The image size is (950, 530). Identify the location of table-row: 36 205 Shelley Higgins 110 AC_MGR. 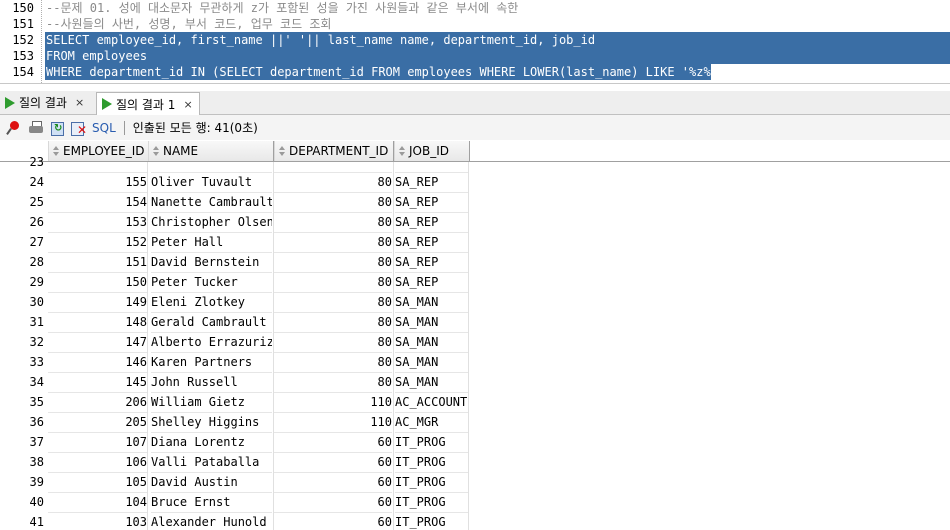
(475, 422).